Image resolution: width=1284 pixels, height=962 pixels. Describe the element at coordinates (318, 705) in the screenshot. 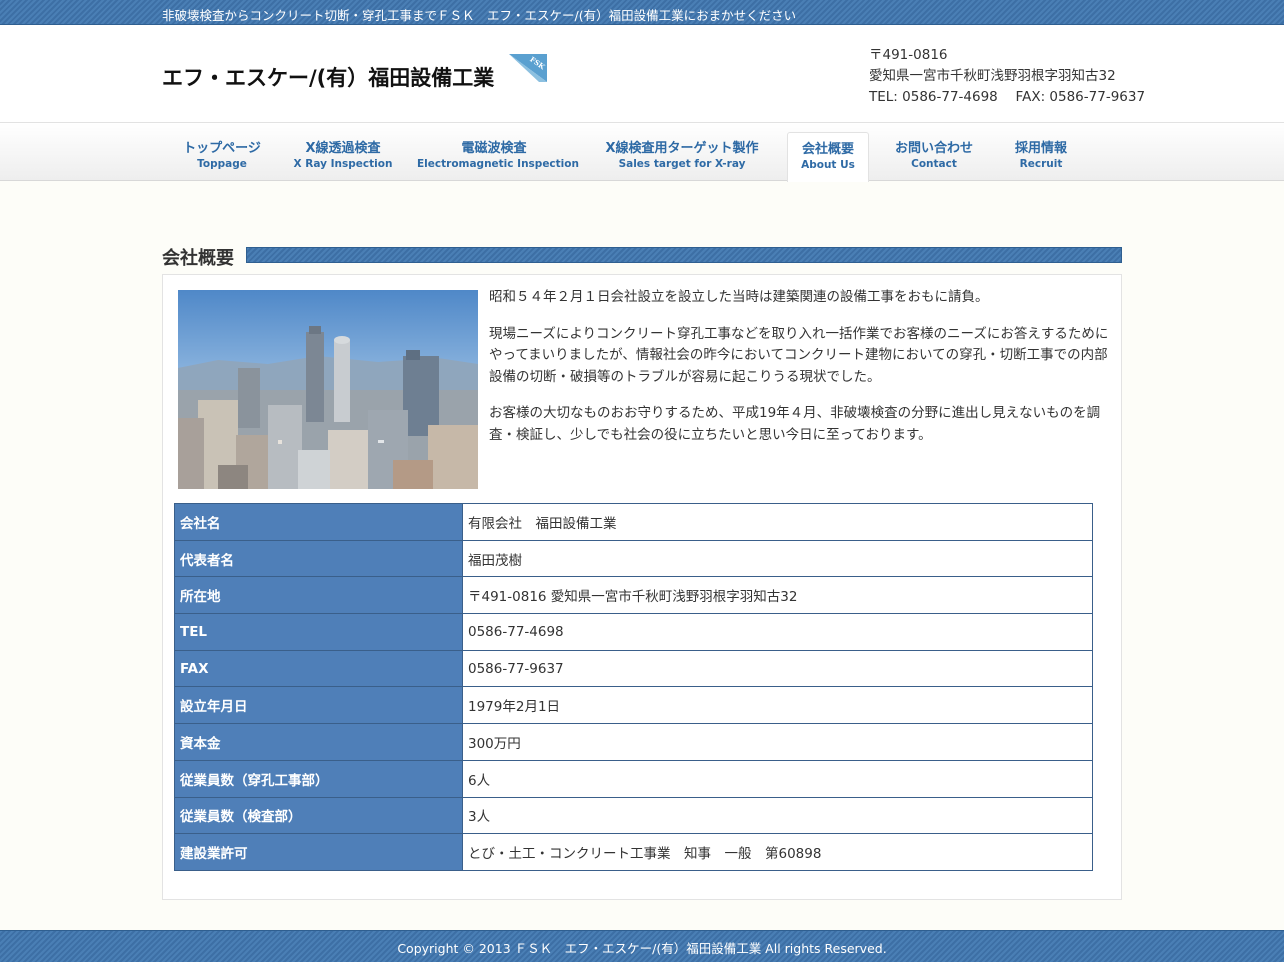

I see `row-label: 設立年月日` at that location.